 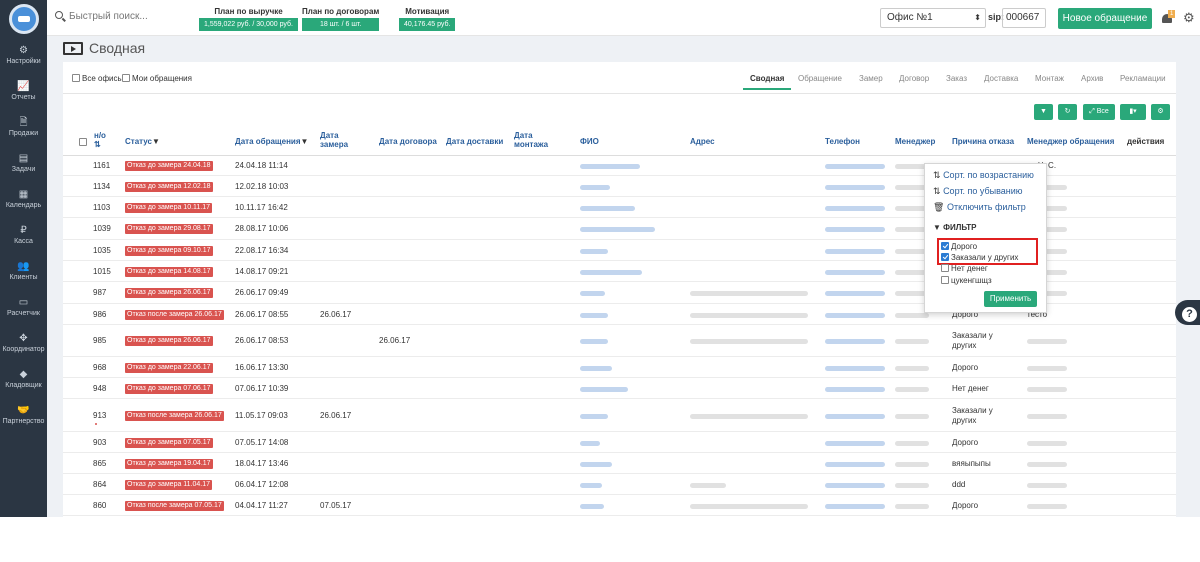 What do you see at coordinates (959, 246) in the screenshot?
I see `filter-option: Дорого` at bounding box center [959, 246].